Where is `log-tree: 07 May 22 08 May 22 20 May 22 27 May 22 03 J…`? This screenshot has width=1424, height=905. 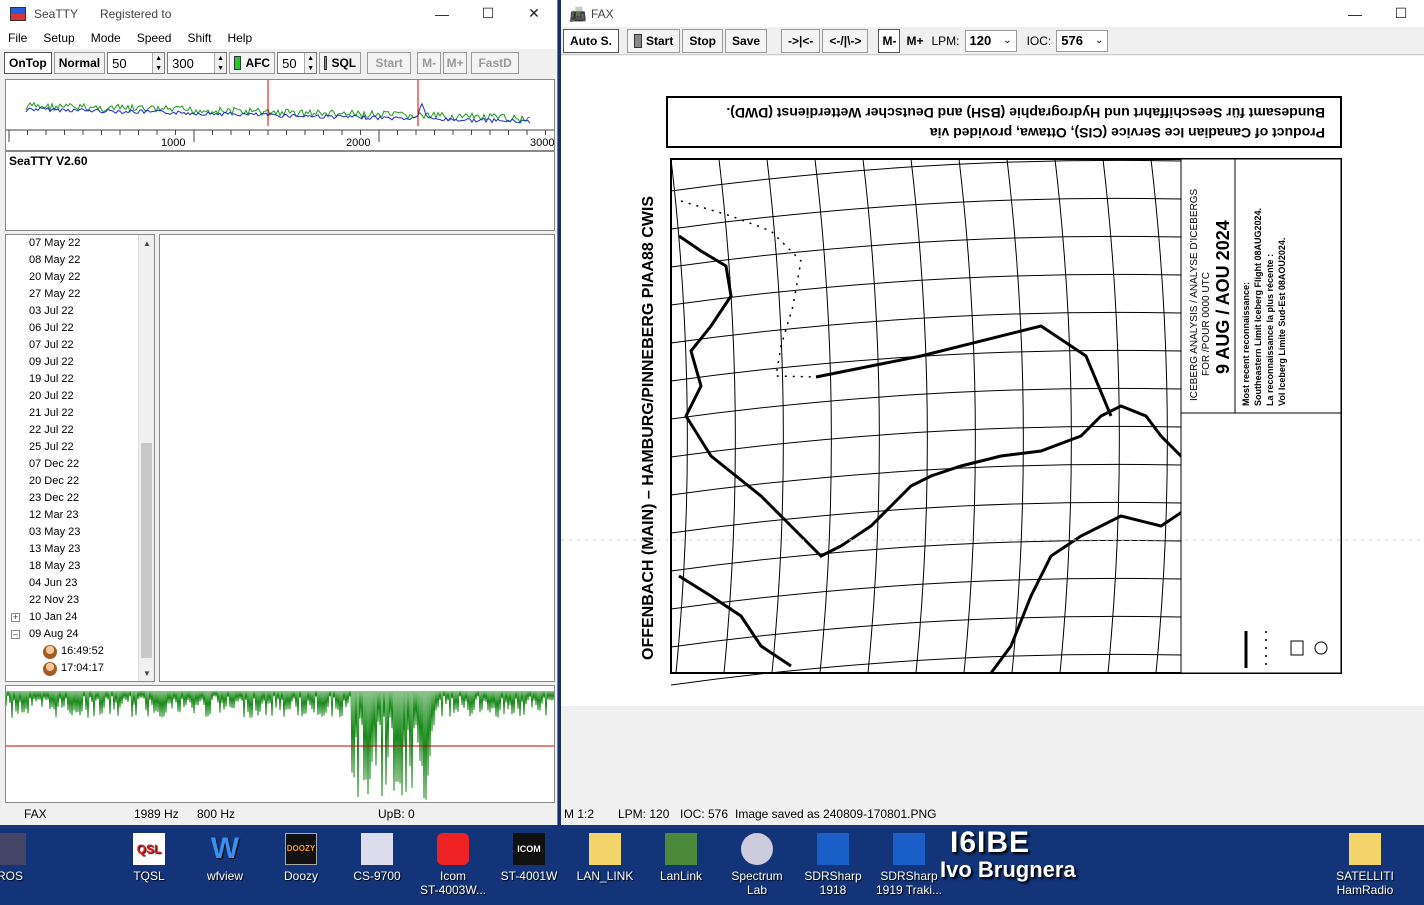
log-tree: 07 May 22 08 May 22 20 May 22 27 May 22 03 J… is located at coordinates (80, 458).